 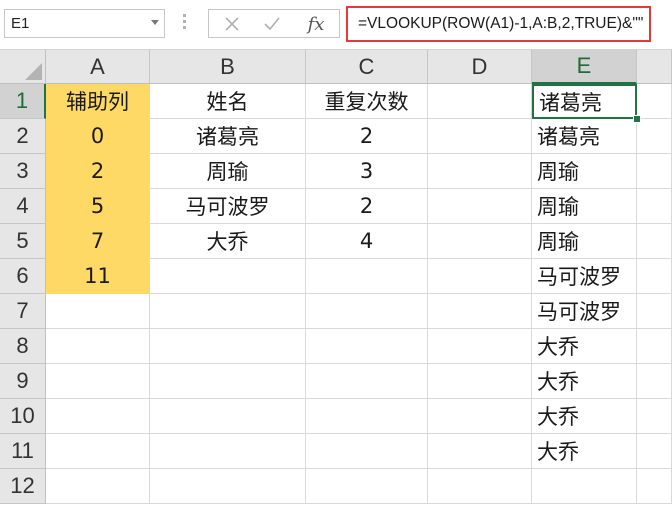 What do you see at coordinates (584, 136) in the screenshot?
I see `cell-e2: 诸葛亮` at bounding box center [584, 136].